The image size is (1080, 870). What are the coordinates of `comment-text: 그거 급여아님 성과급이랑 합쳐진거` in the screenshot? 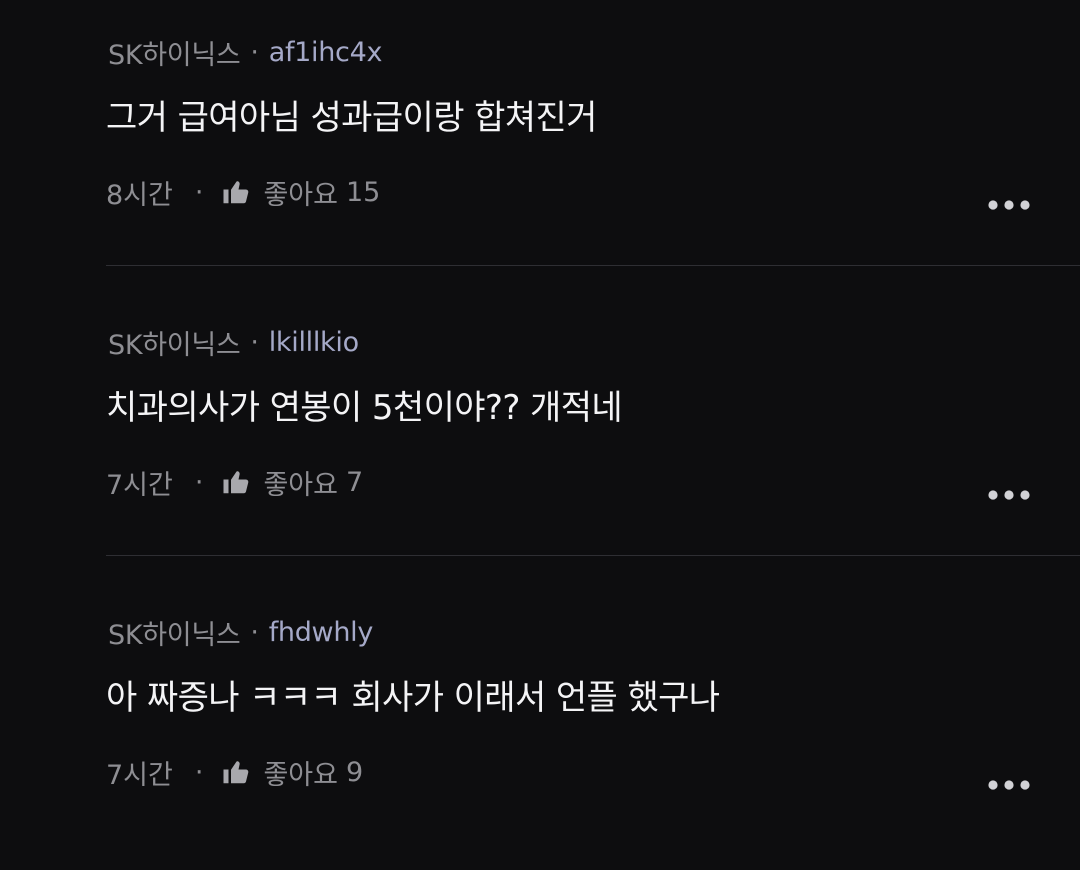 It's located at (351, 118).